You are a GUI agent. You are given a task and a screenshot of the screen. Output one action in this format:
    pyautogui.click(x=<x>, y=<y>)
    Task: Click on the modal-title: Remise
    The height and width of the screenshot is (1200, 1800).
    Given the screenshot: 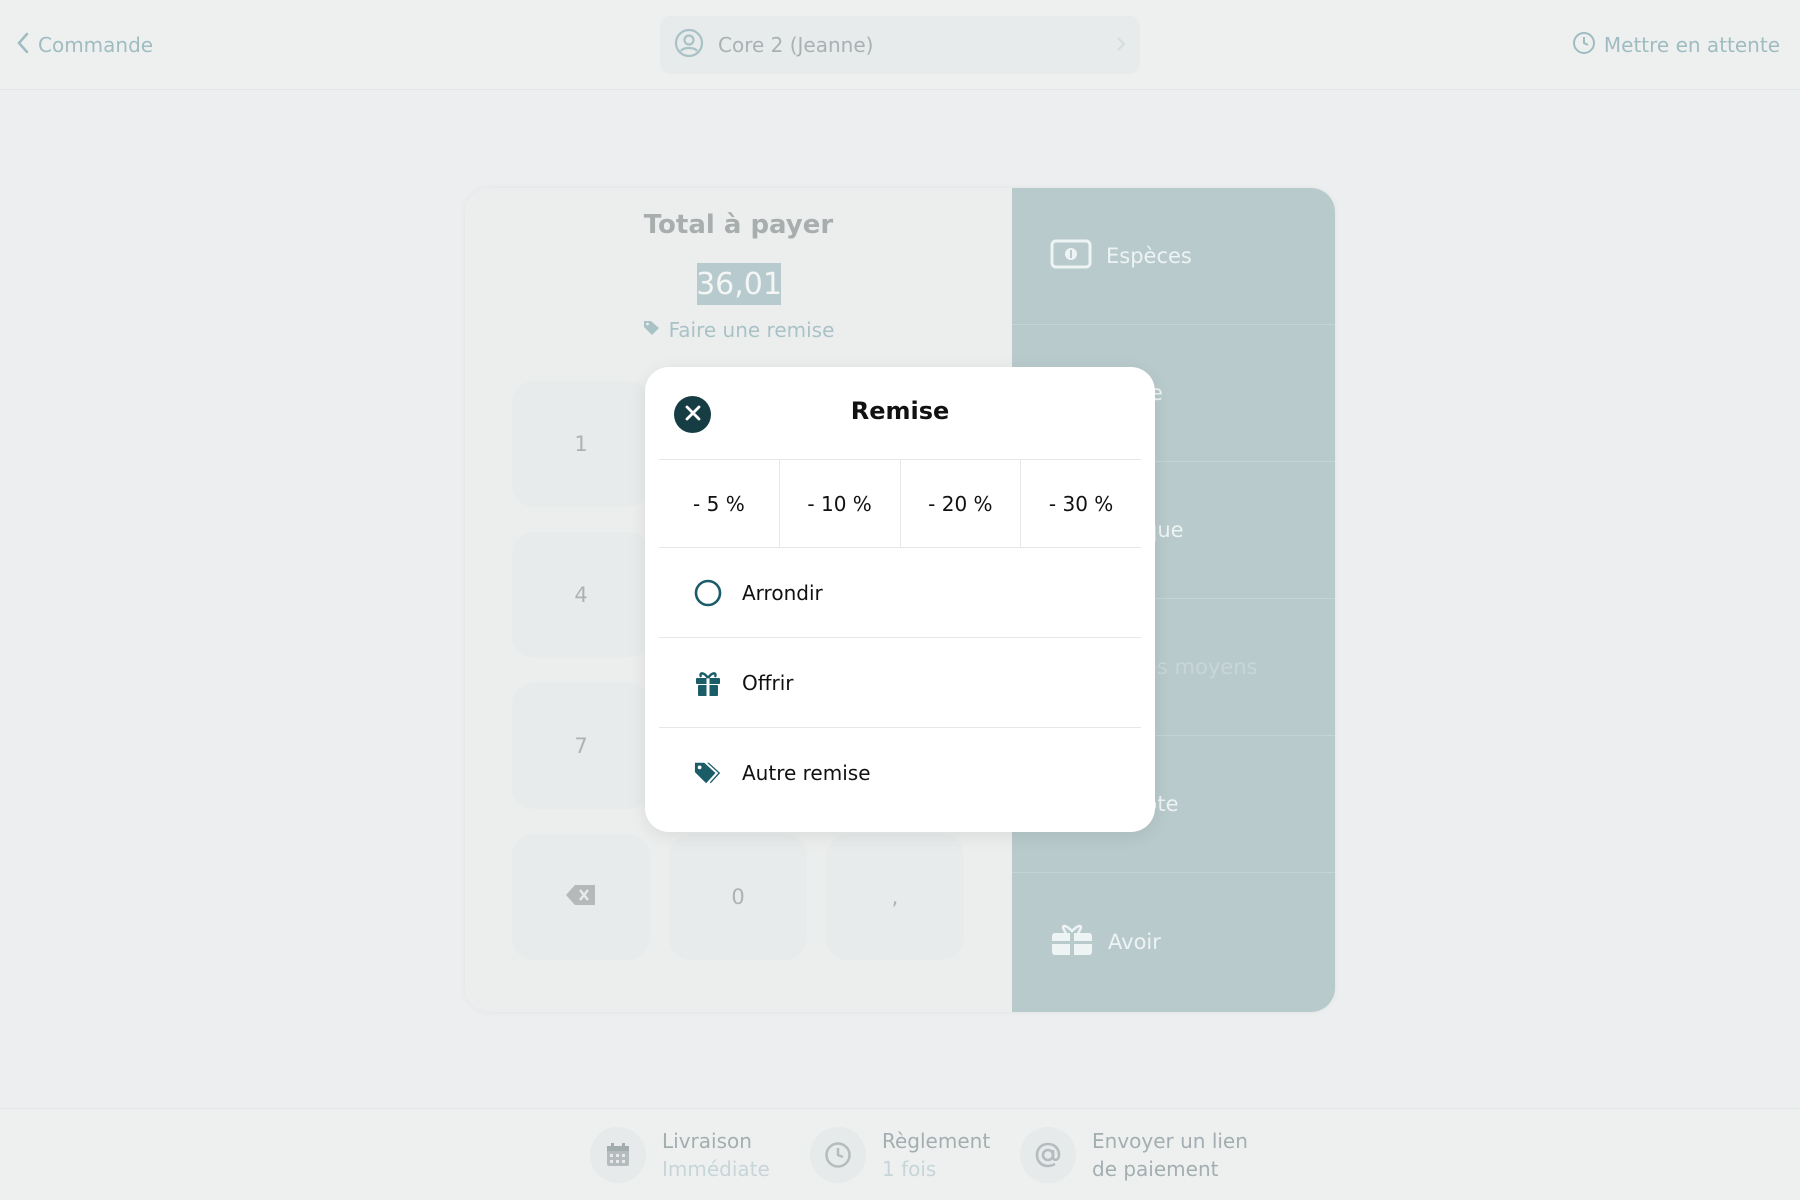 What is the action you would take?
    pyautogui.click(x=900, y=411)
    